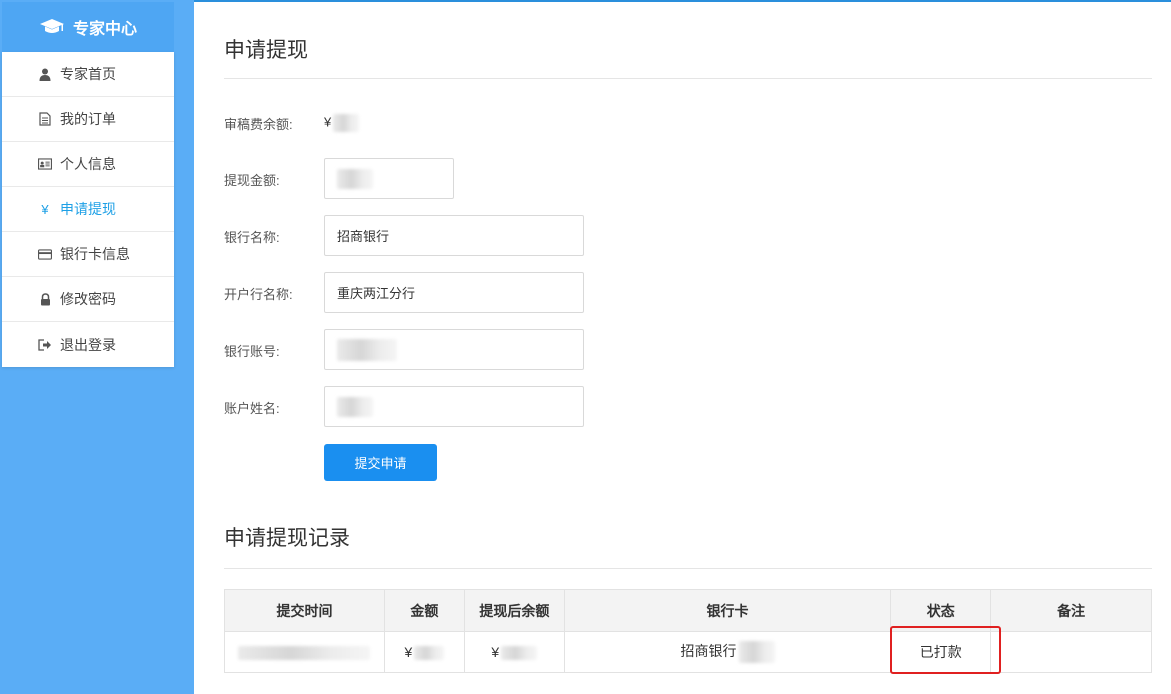 The height and width of the screenshot is (694, 1171). What do you see at coordinates (252, 408) in the screenshot?
I see `holder-label: 账户姓名:` at bounding box center [252, 408].